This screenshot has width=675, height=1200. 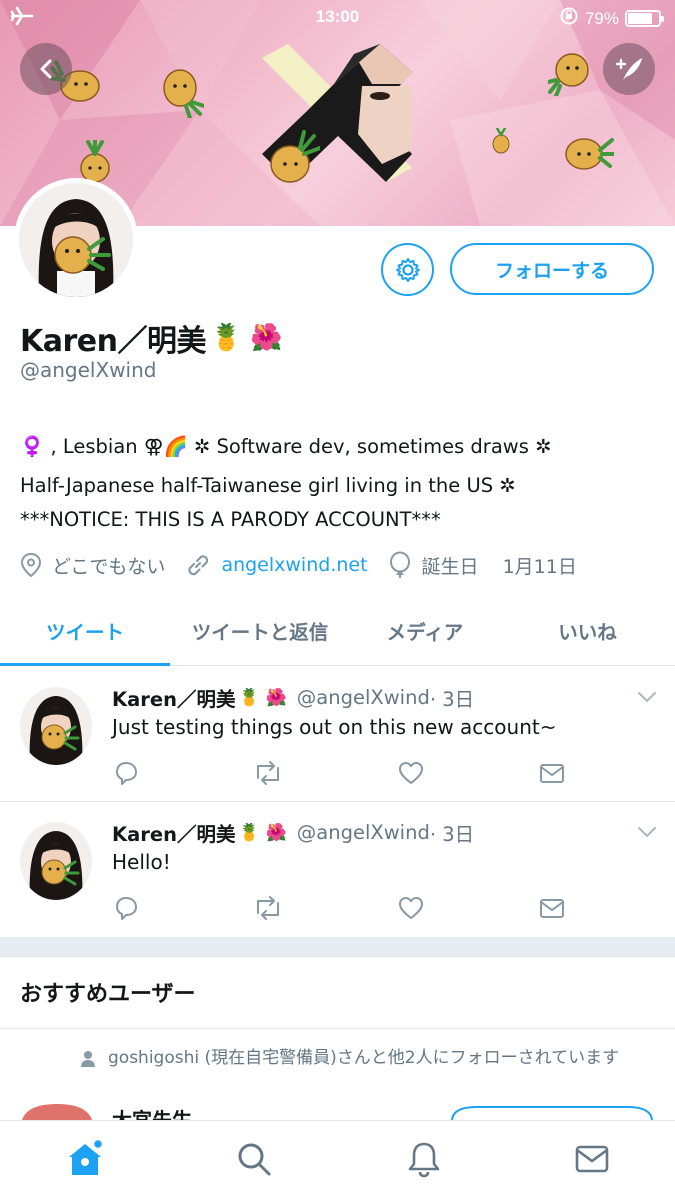 I want to click on tab-tweets-and-replies: ツイートと返信, so click(x=260, y=630).